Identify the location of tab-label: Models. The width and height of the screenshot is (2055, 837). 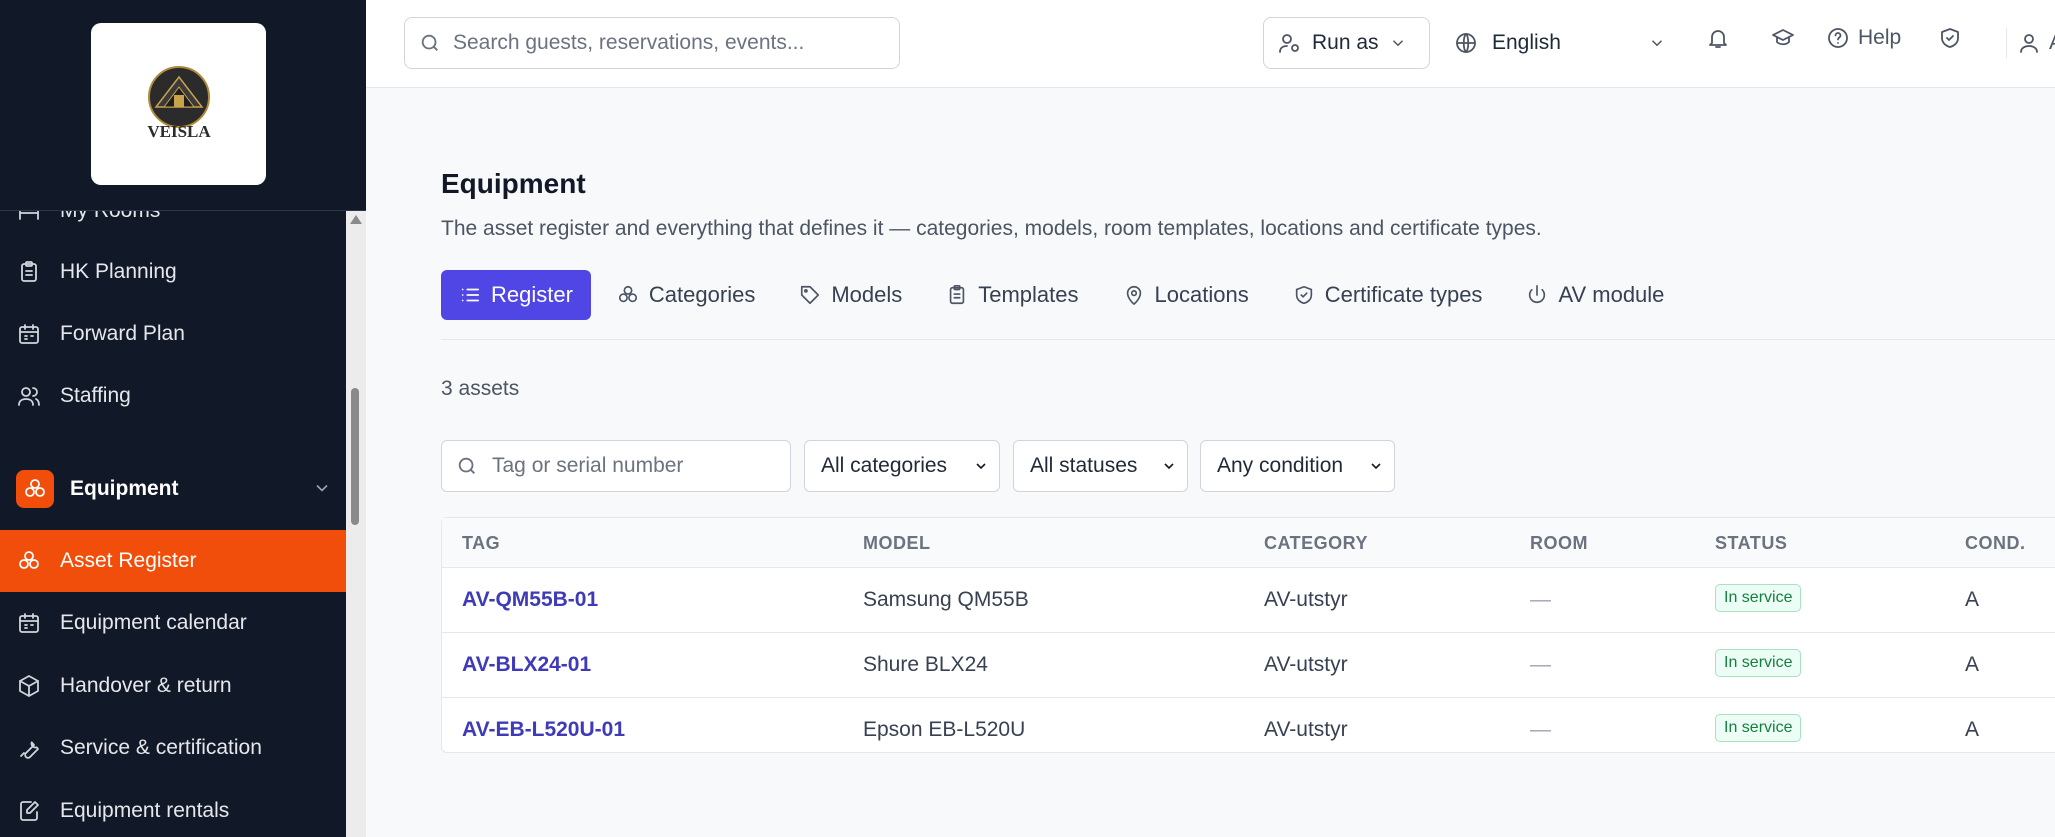
(867, 294).